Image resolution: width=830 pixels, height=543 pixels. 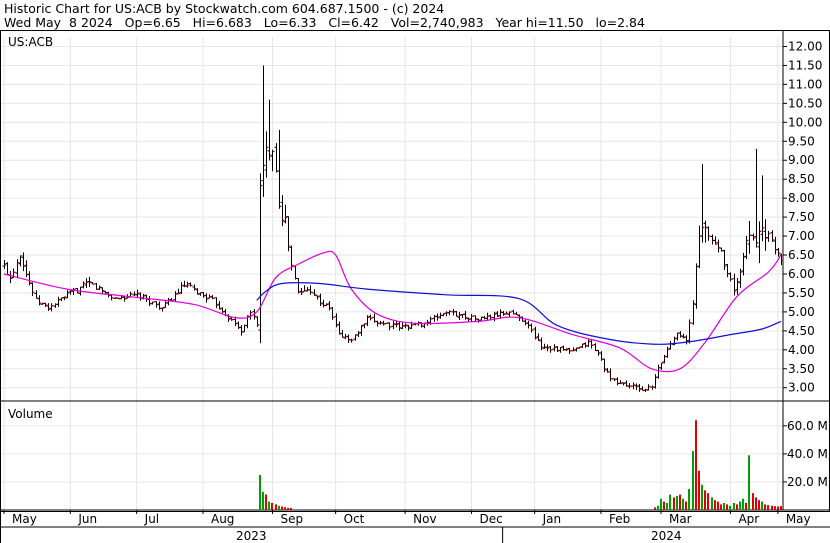 I want to click on price-tick-label: 9.50, so click(x=801, y=141).